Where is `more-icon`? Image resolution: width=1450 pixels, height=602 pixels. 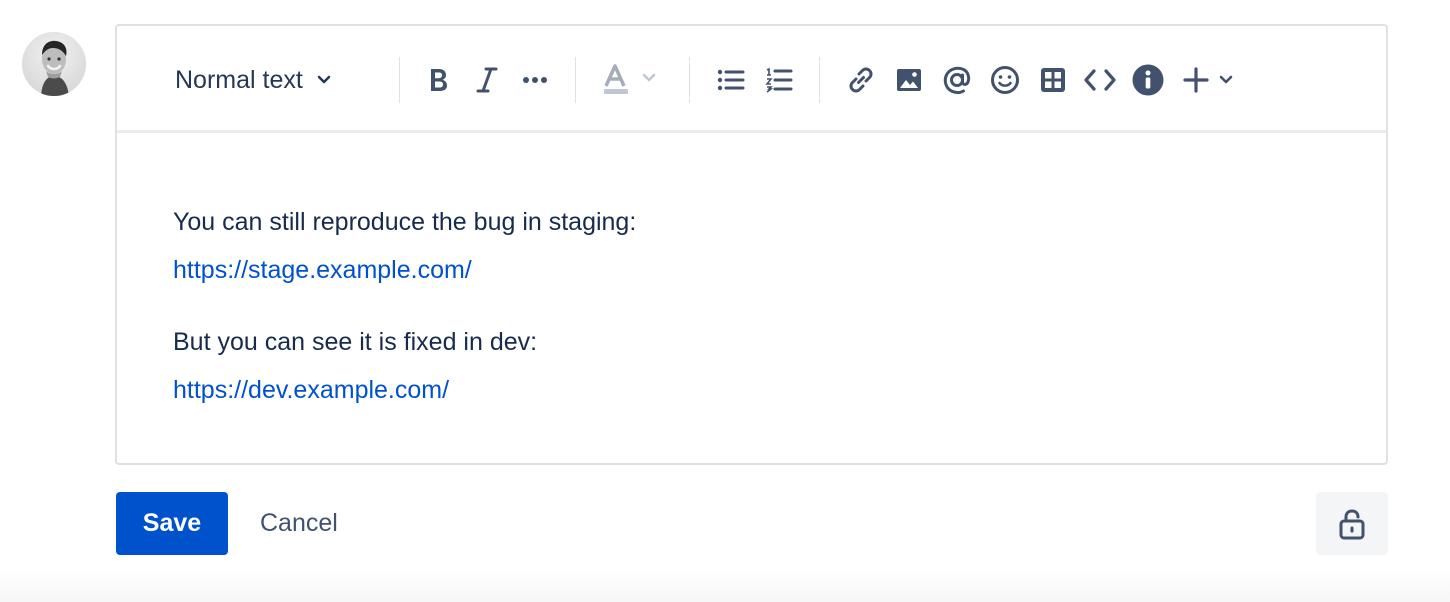
more-icon is located at coordinates (535, 80).